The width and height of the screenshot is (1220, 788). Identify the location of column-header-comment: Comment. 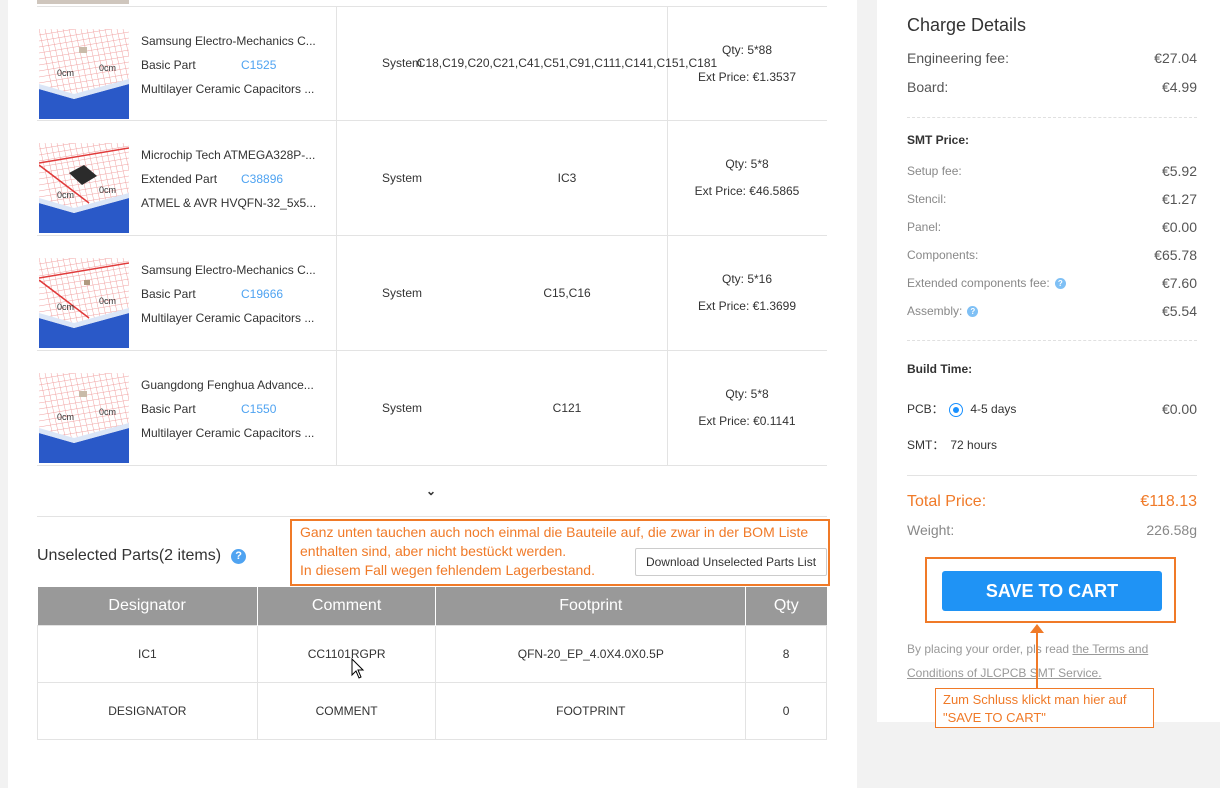
(347, 606).